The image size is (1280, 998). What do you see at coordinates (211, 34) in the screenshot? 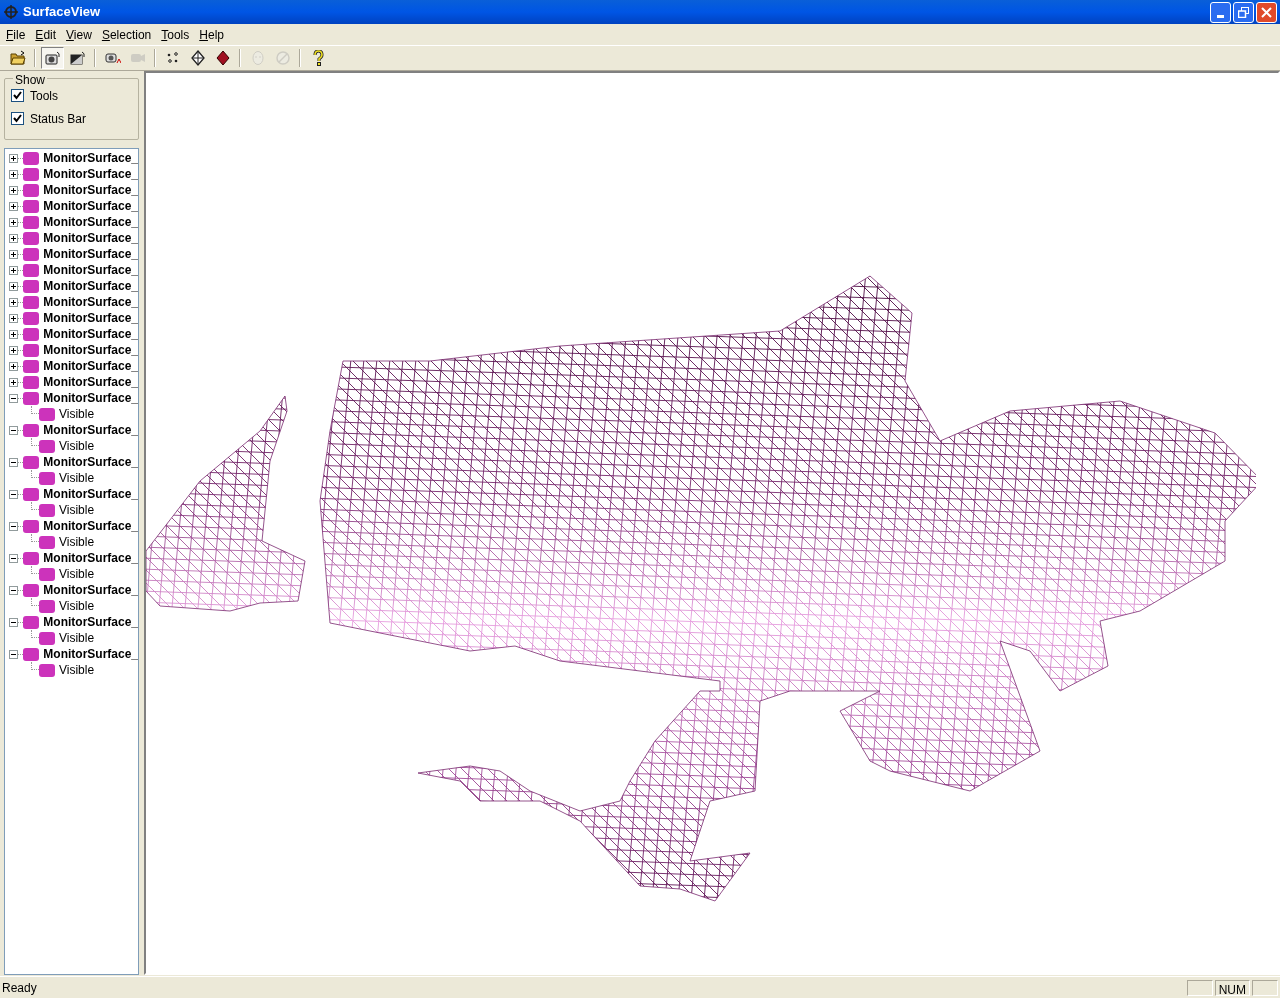
I see `menu-item: Help` at bounding box center [211, 34].